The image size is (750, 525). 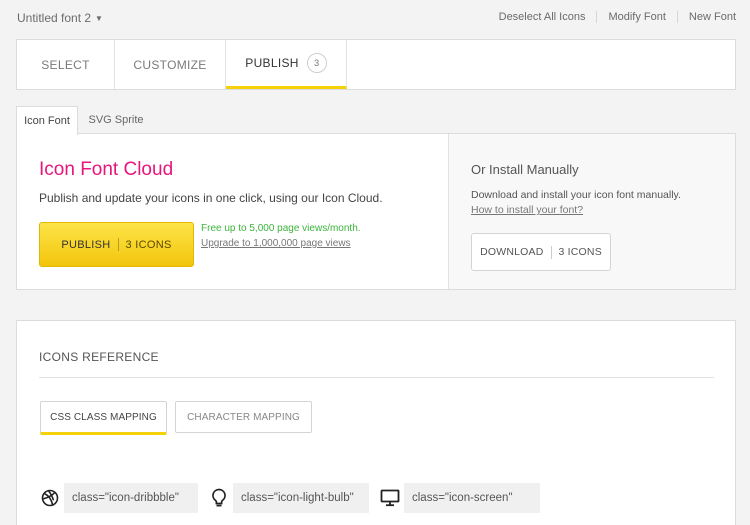 I want to click on screen-icon, so click(x=390, y=498).